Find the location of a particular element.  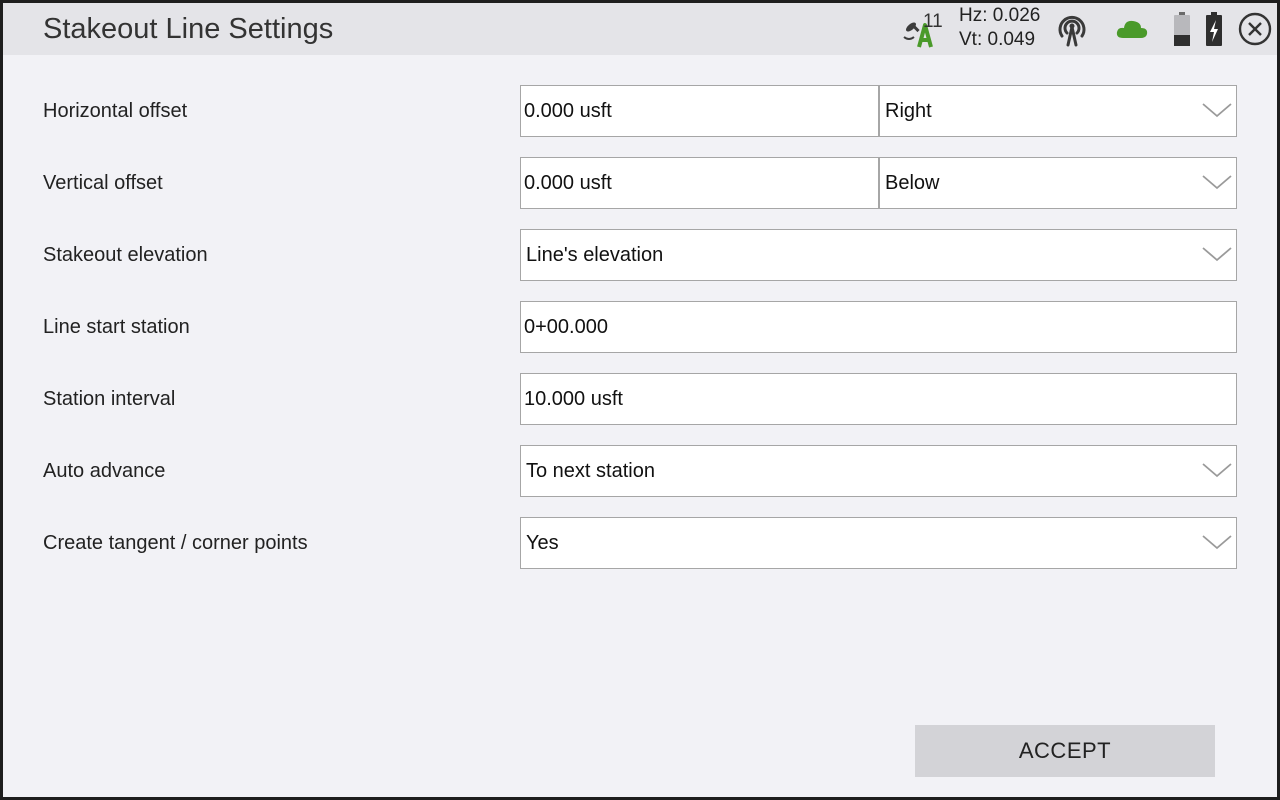

line-start-station-row: Line start station is located at coordinates (640, 327).